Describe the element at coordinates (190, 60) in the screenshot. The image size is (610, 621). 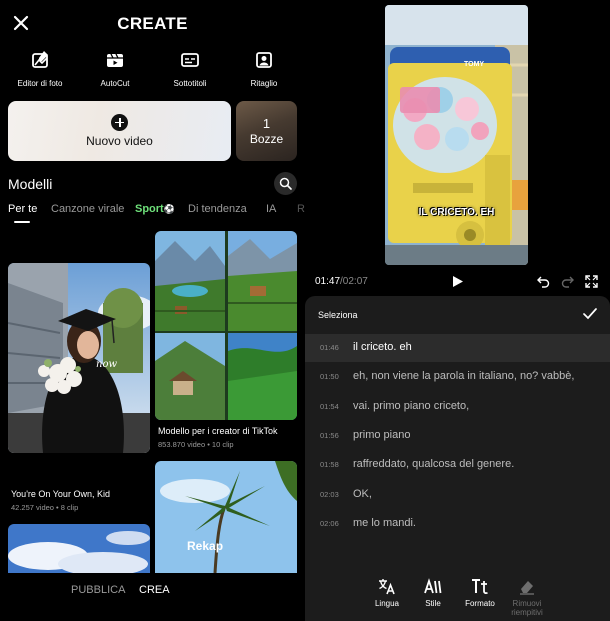
I see `subtitles-icon` at that location.